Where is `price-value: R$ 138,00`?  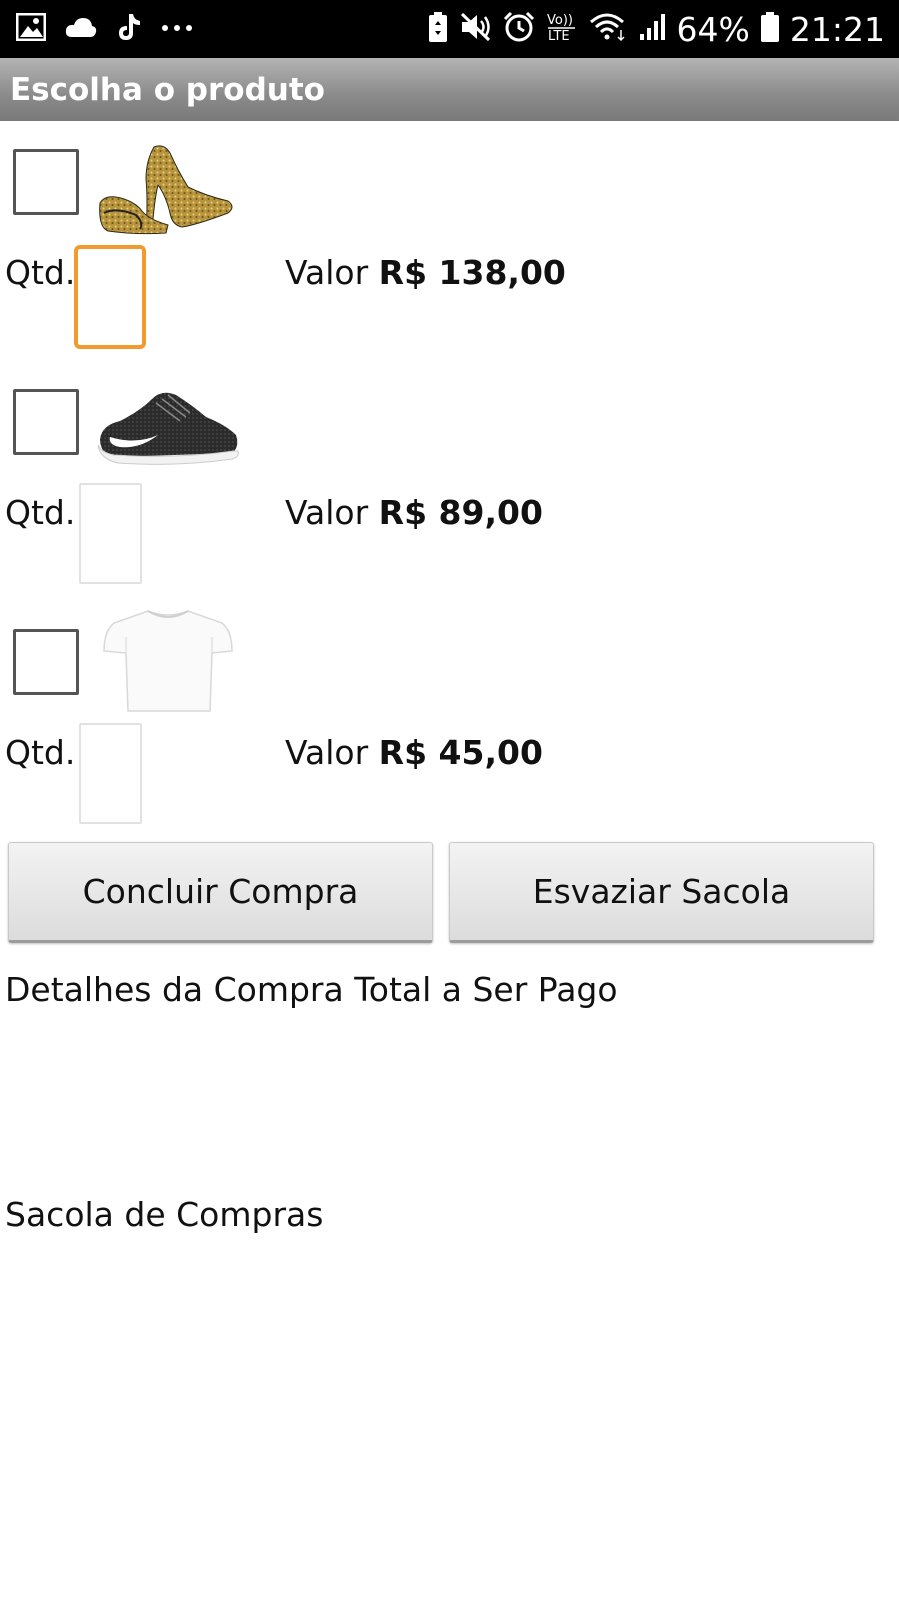 price-value: R$ 138,00 is located at coordinates (472, 272).